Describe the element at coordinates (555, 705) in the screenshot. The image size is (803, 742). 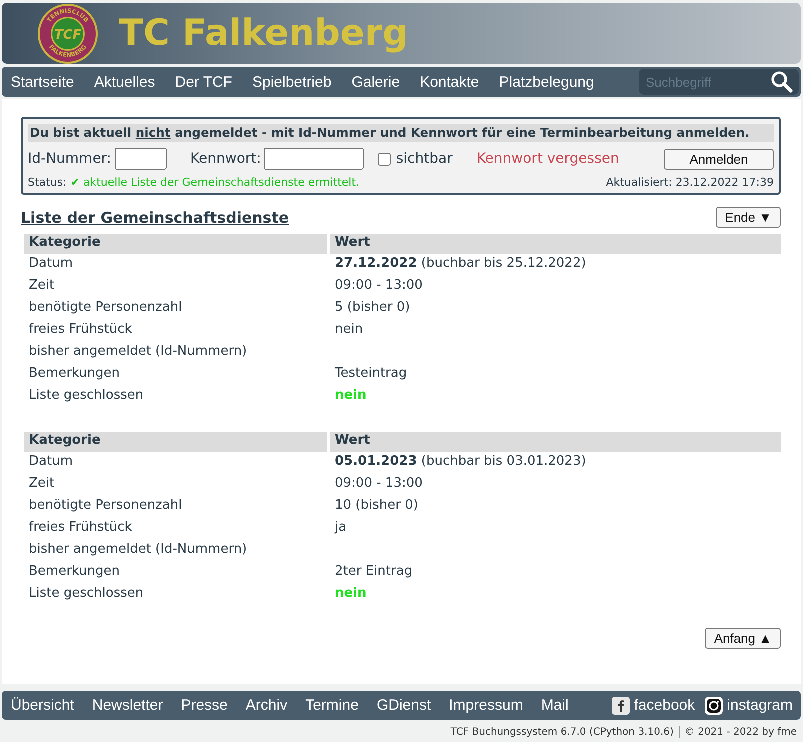
I see `footer-link: Mail` at that location.